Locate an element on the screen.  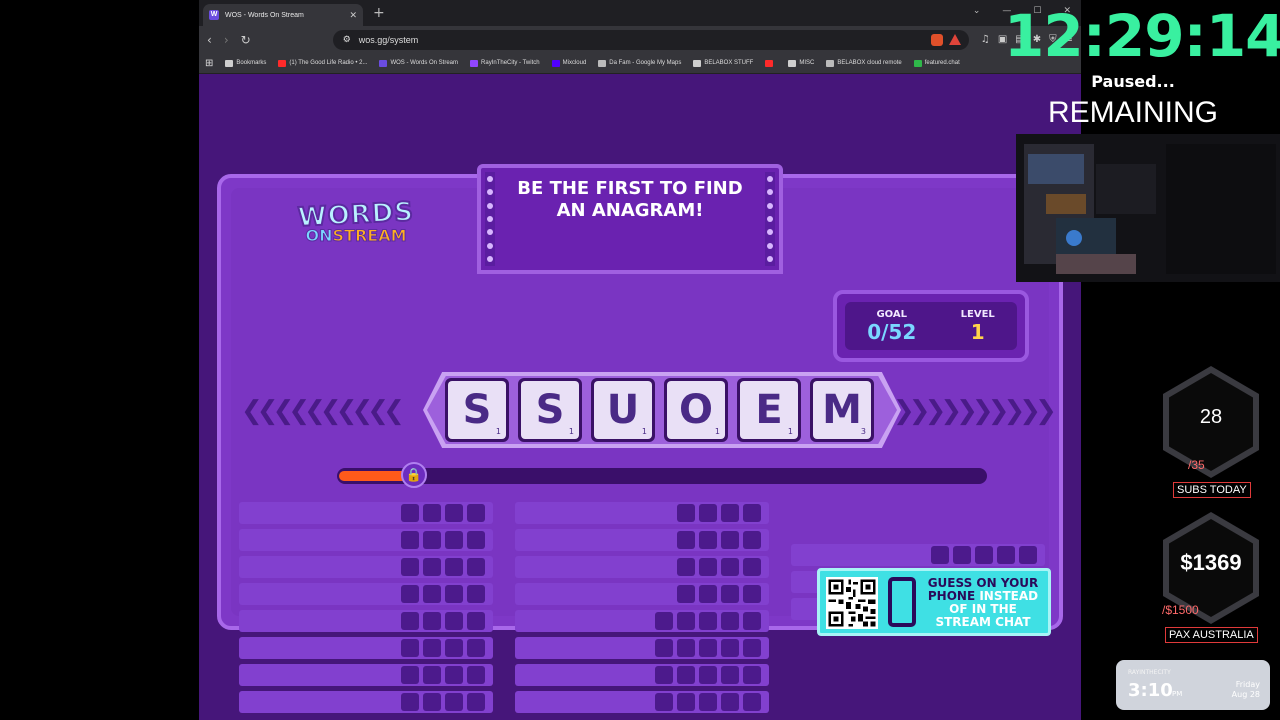
bookmark-item: featured.chat is located at coordinates (936, 63).